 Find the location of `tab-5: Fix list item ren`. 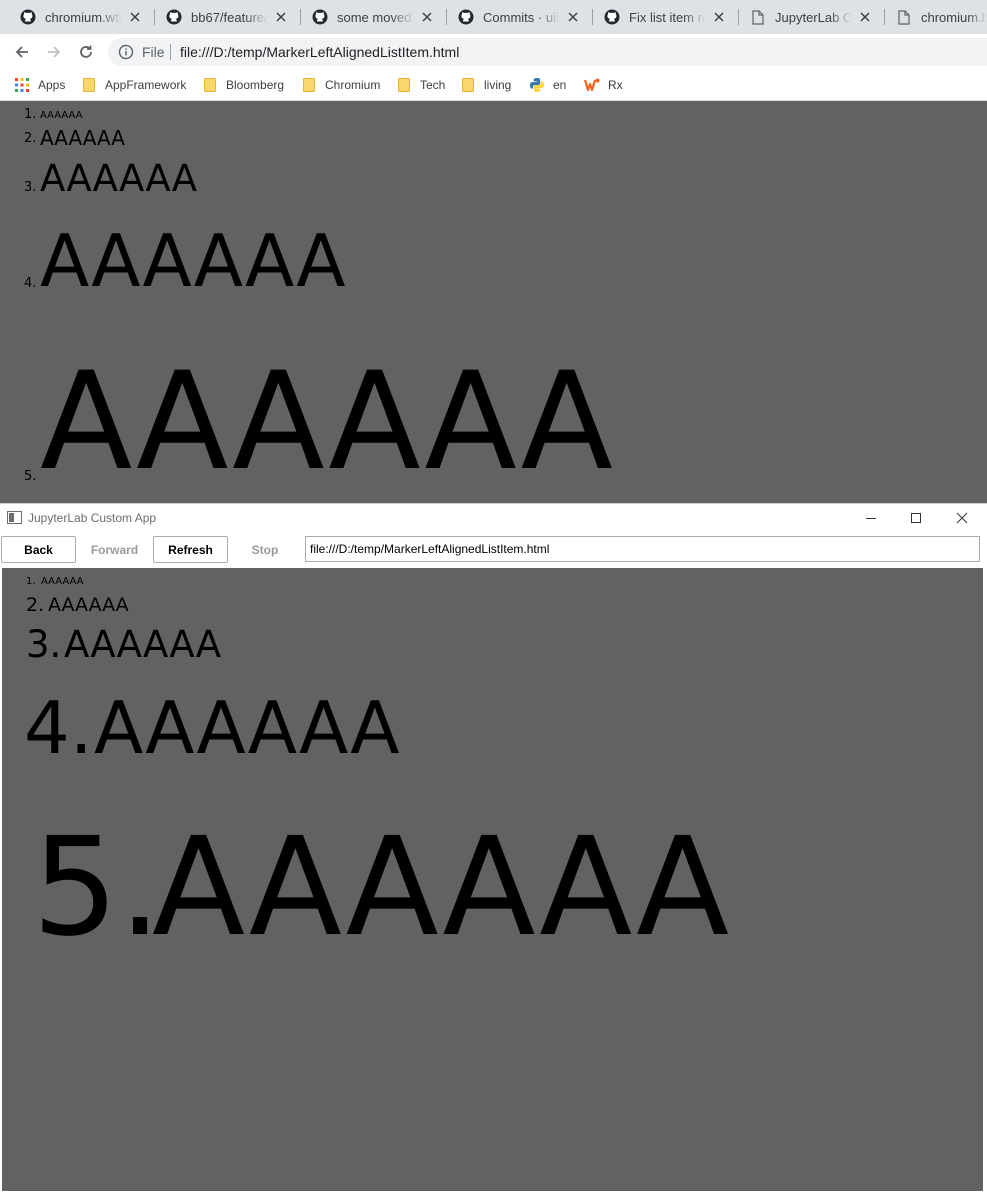

tab-5: Fix list item ren is located at coordinates (669, 17).